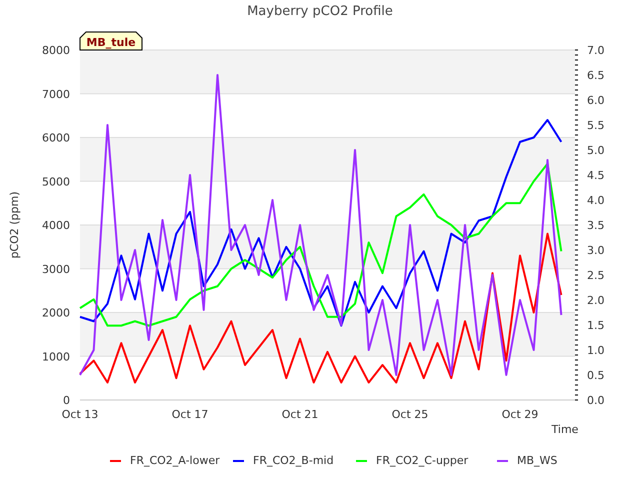  I want to click on right-y-tick-label: 3.5, so click(595, 225).